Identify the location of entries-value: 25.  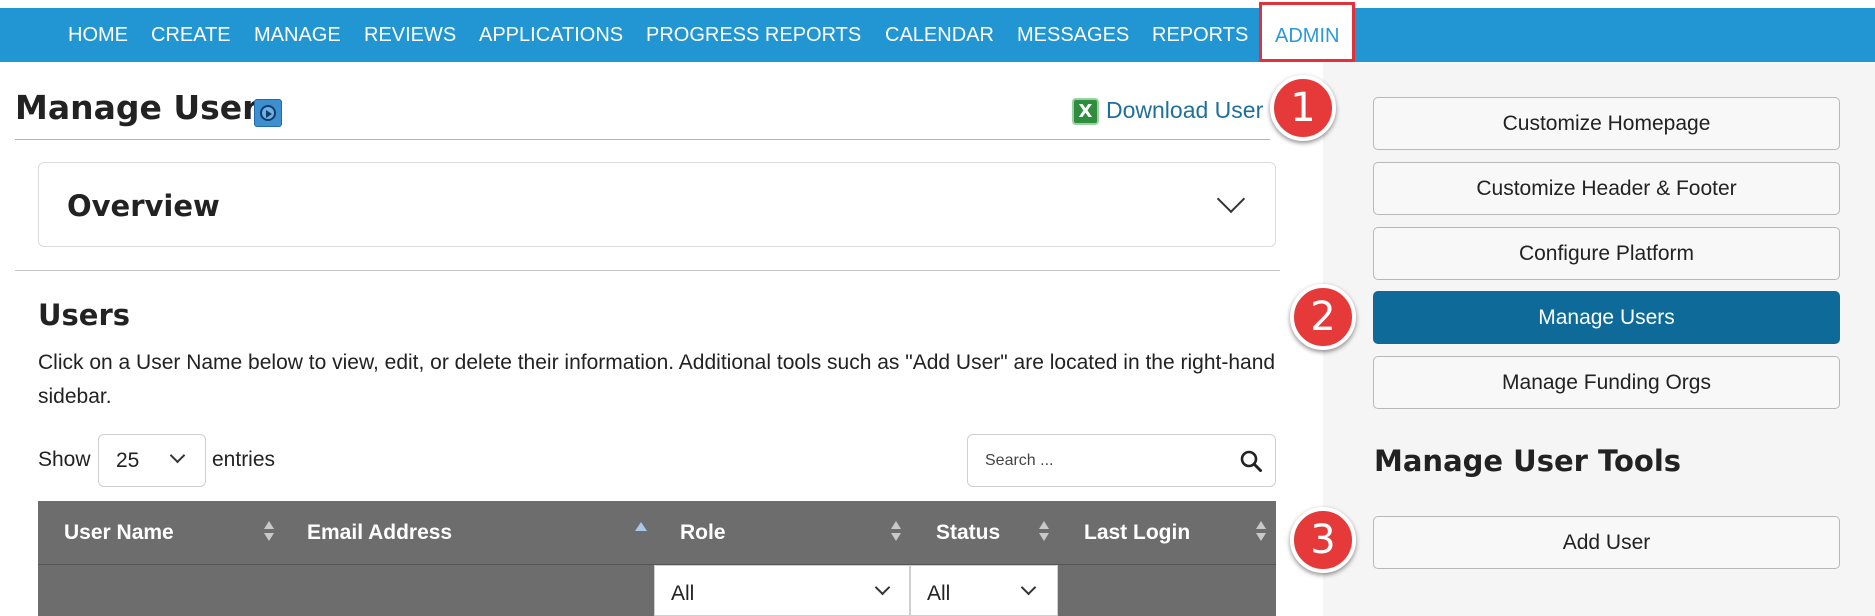
(128, 460).